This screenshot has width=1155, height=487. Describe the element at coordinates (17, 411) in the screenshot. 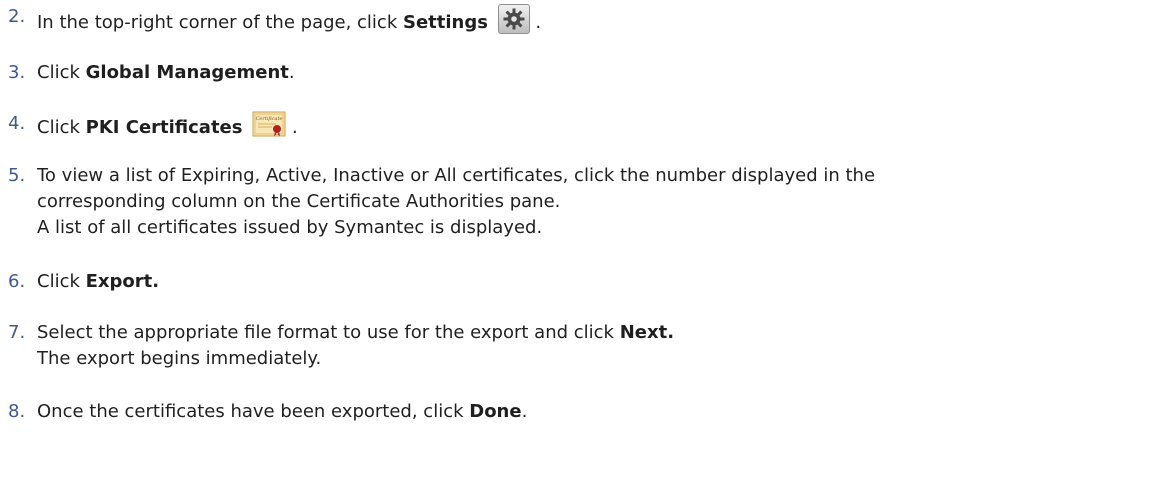

I see `step-number: 8.` at that location.